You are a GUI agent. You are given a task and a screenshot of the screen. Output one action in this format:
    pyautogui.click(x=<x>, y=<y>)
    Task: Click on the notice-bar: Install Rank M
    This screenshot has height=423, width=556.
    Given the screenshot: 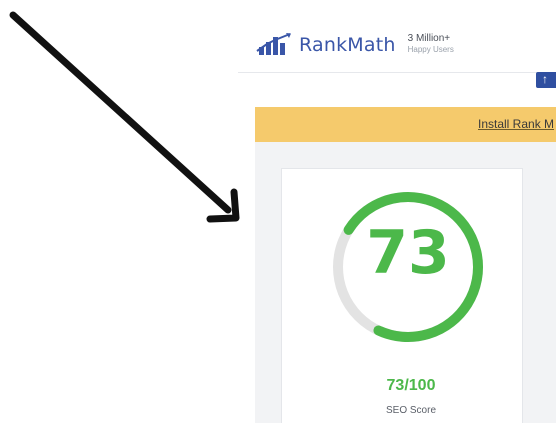 What is the action you would take?
    pyautogui.click(x=405, y=124)
    